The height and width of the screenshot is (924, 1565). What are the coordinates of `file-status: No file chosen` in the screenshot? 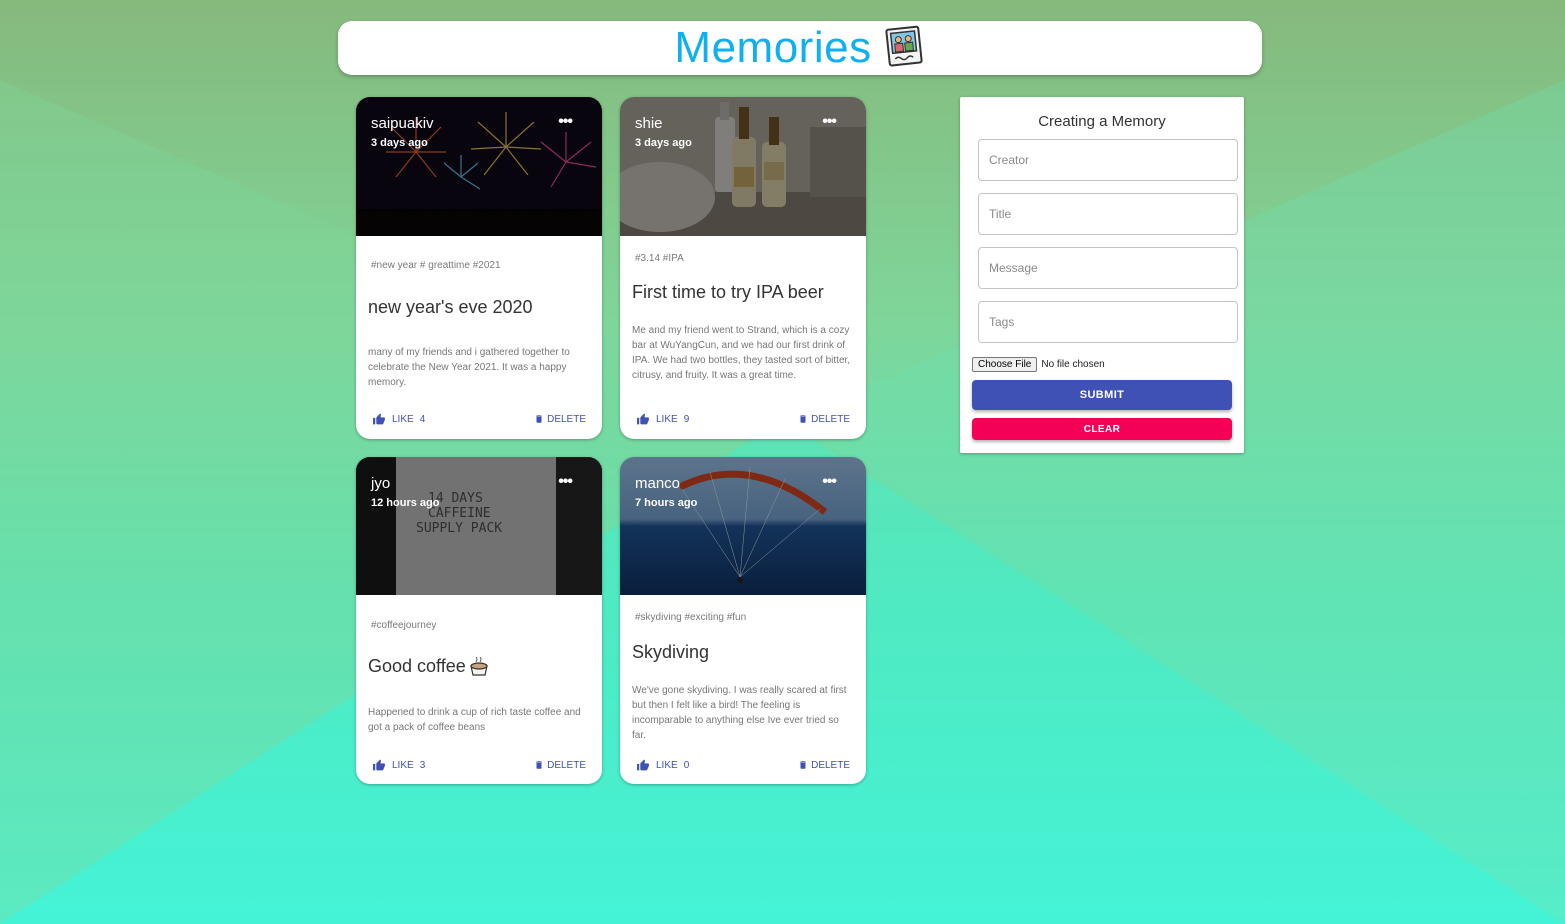 It's located at (1073, 364).